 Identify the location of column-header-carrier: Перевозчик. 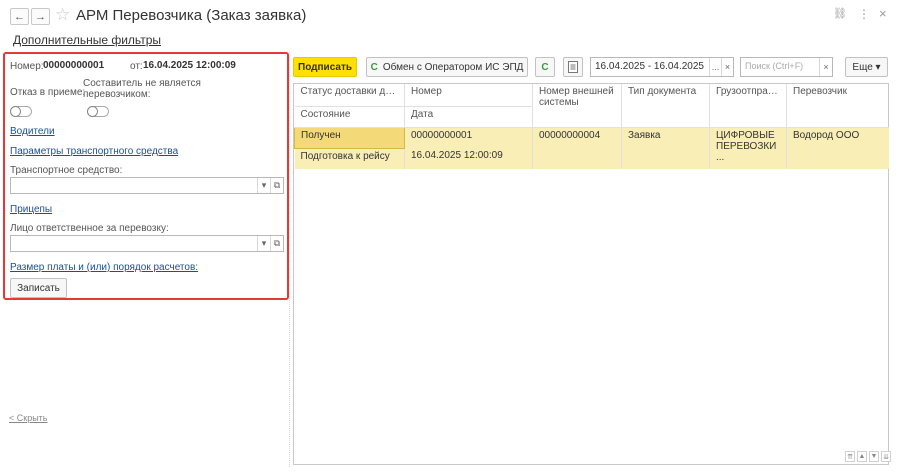
(837, 106).